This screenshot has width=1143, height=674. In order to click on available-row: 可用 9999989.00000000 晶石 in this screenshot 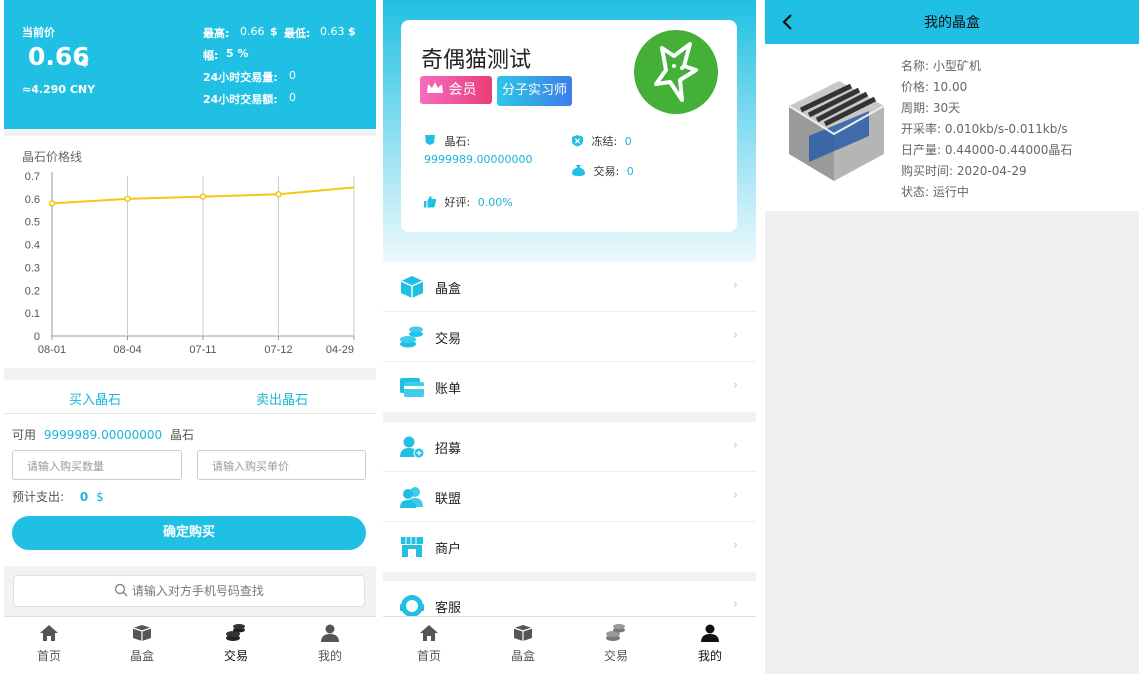, I will do `click(103, 434)`.